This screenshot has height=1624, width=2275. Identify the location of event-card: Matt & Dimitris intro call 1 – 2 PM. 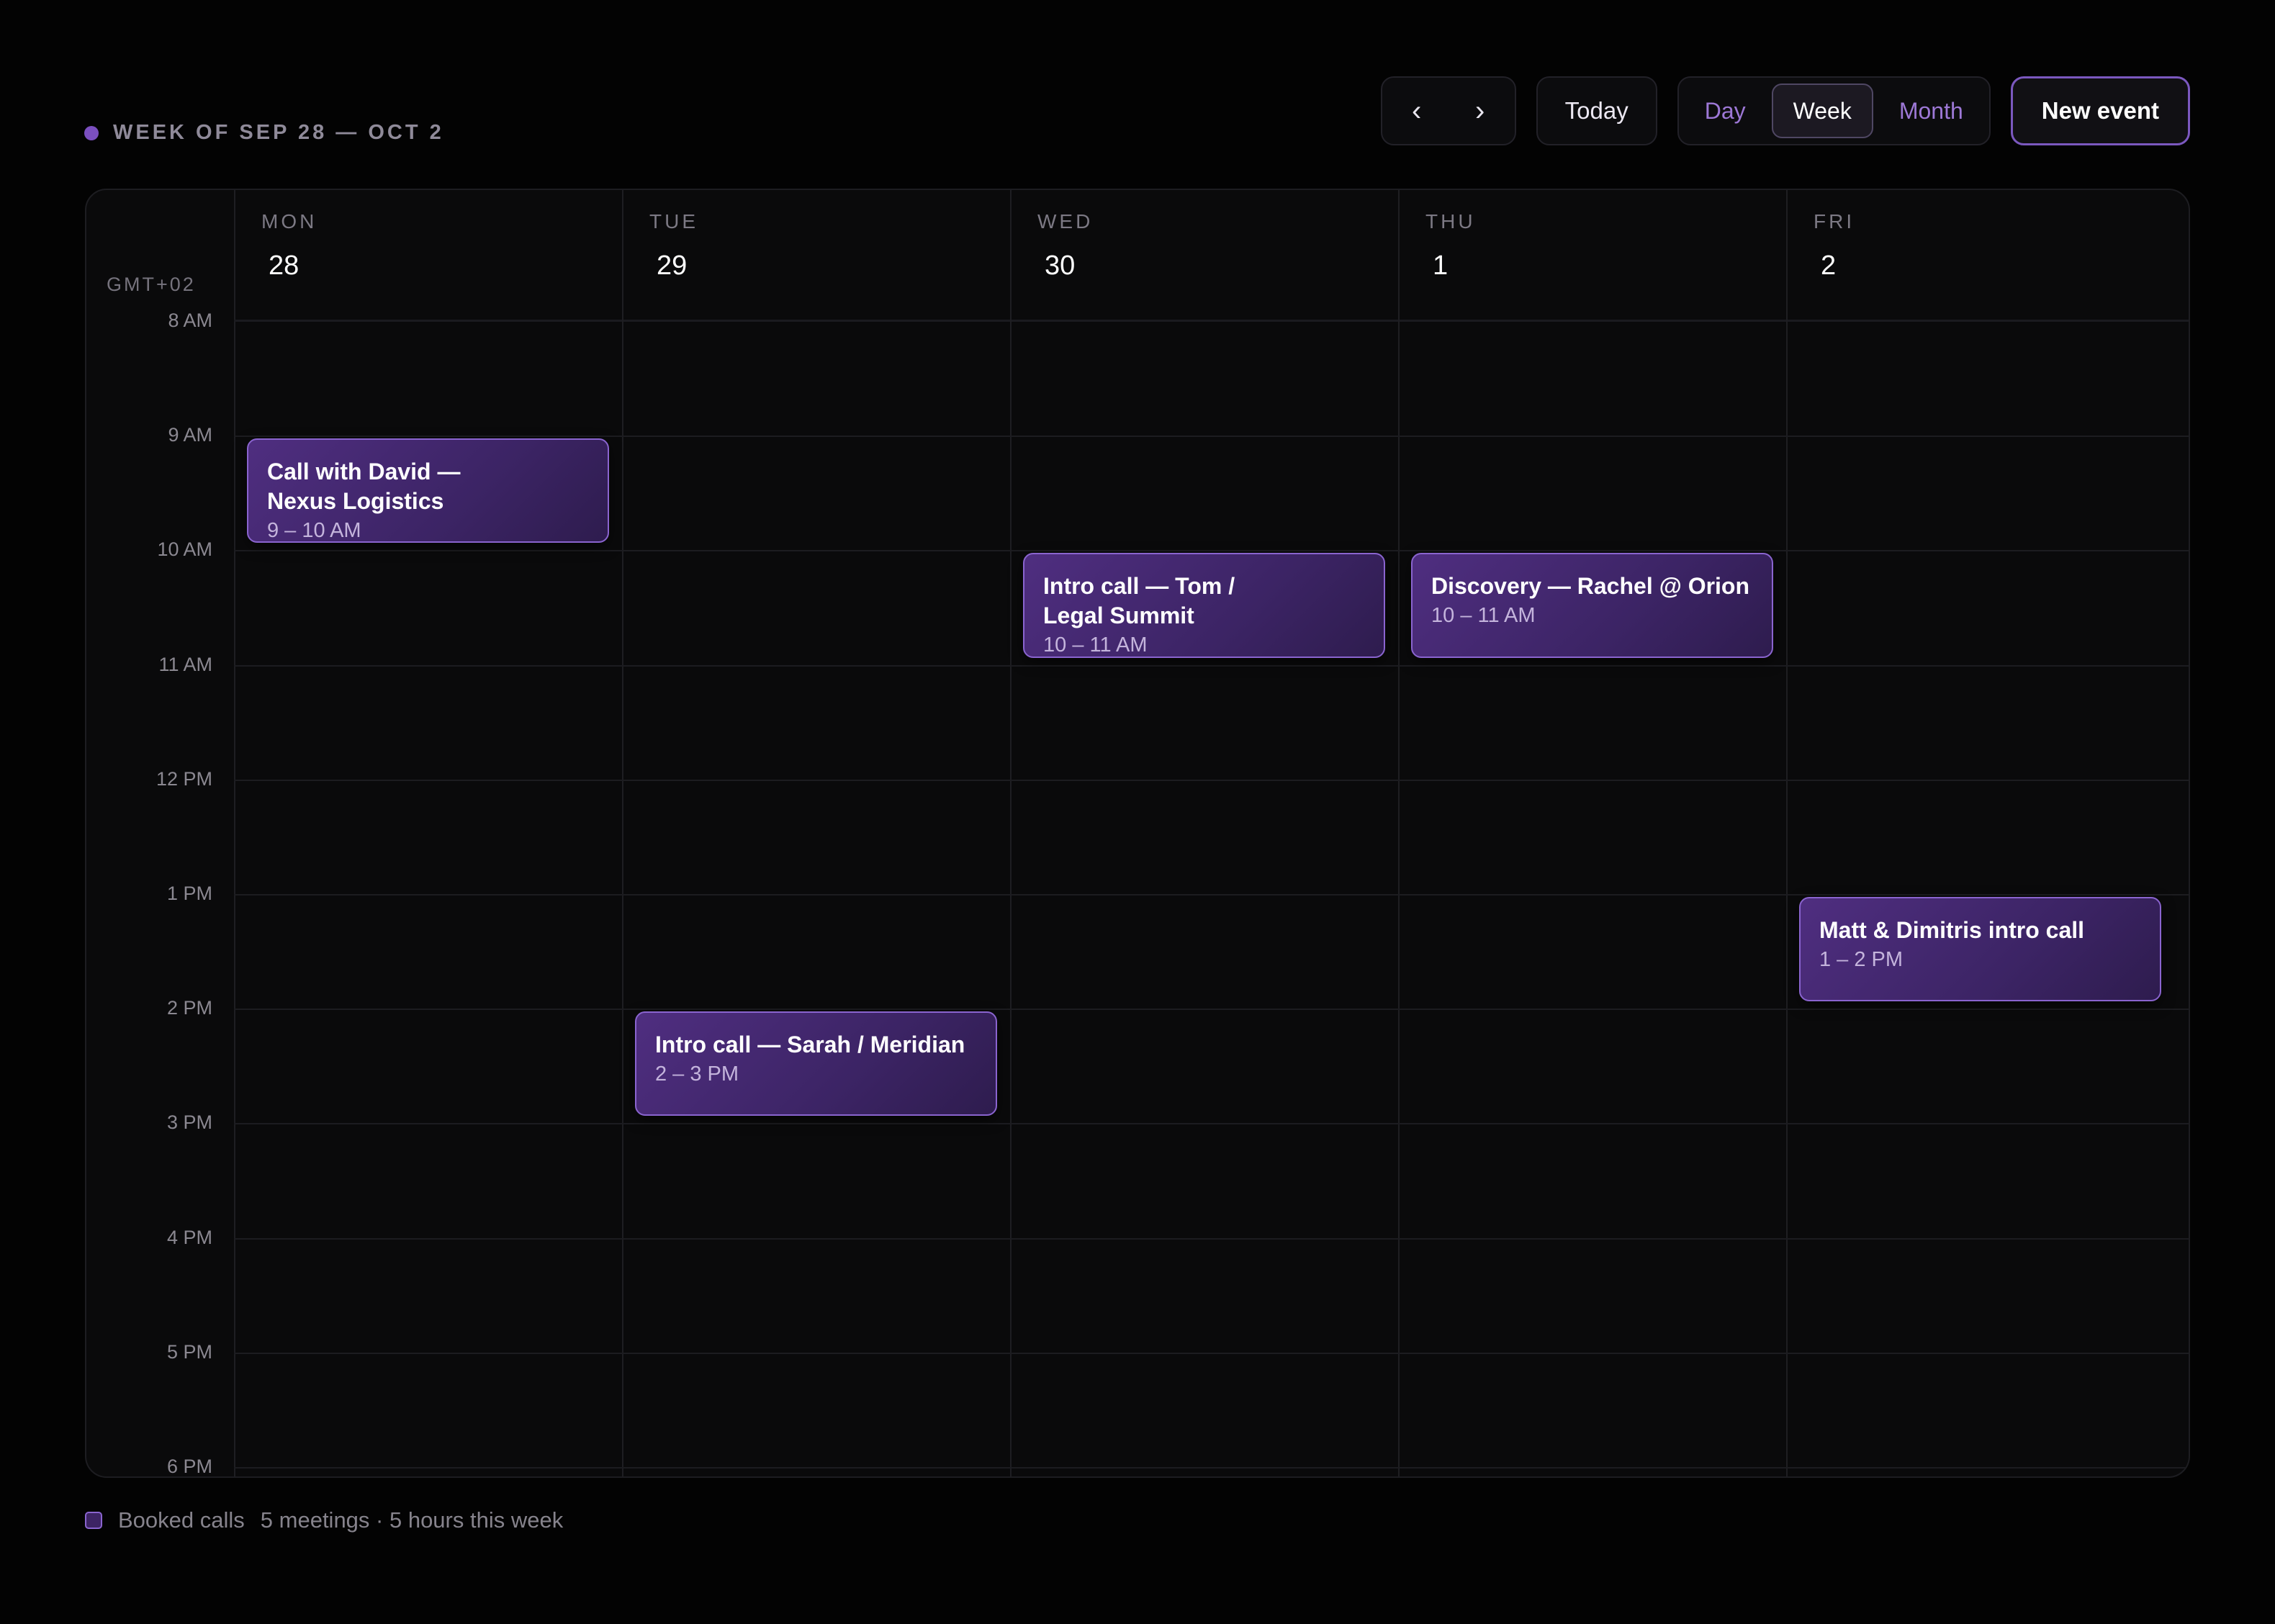
(1980, 949).